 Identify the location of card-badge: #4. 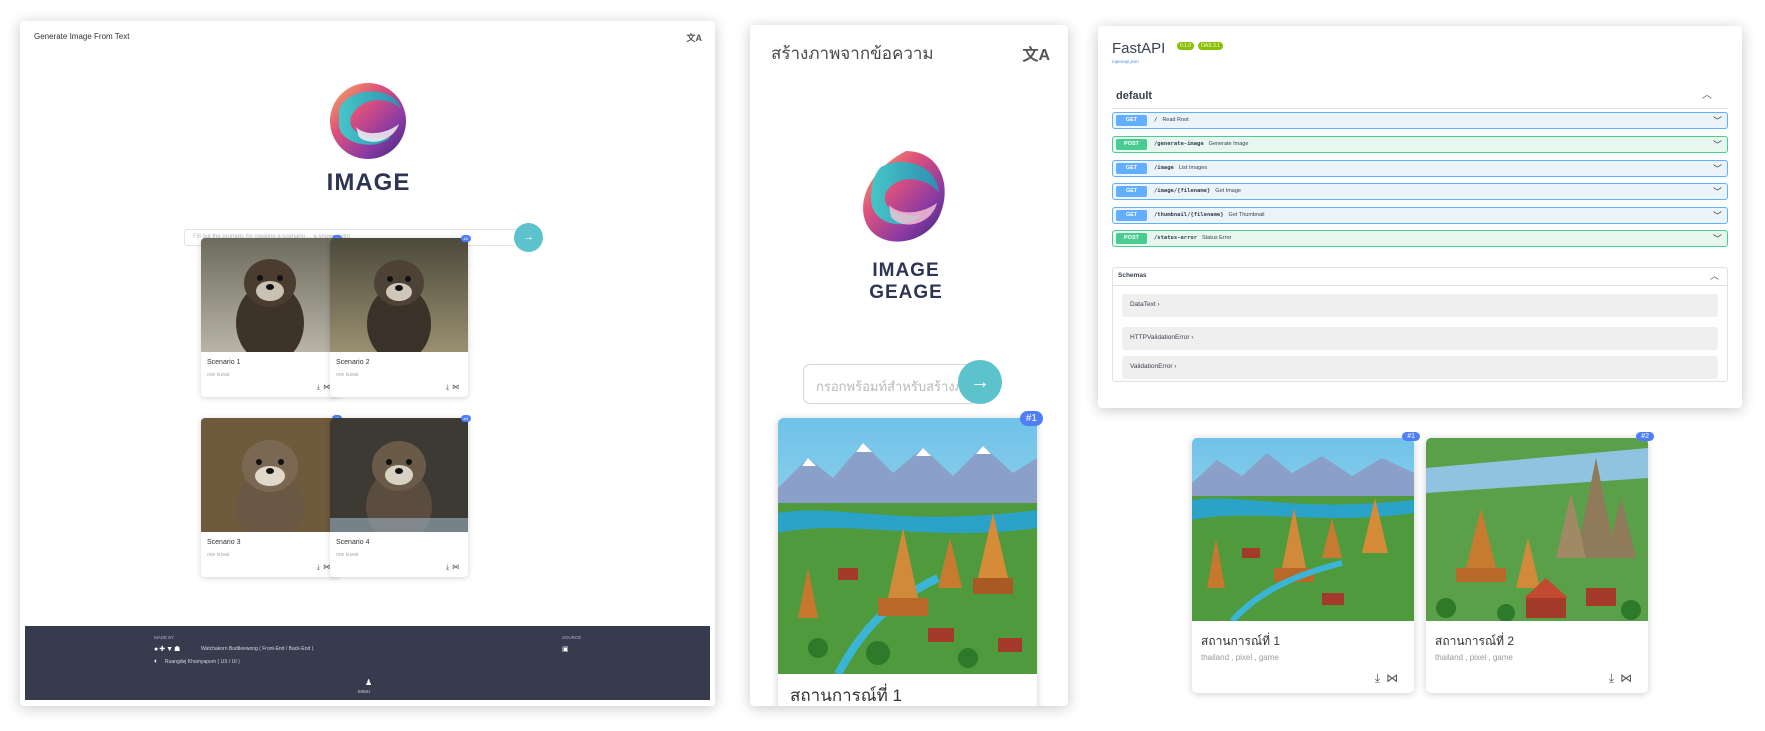
(465, 418).